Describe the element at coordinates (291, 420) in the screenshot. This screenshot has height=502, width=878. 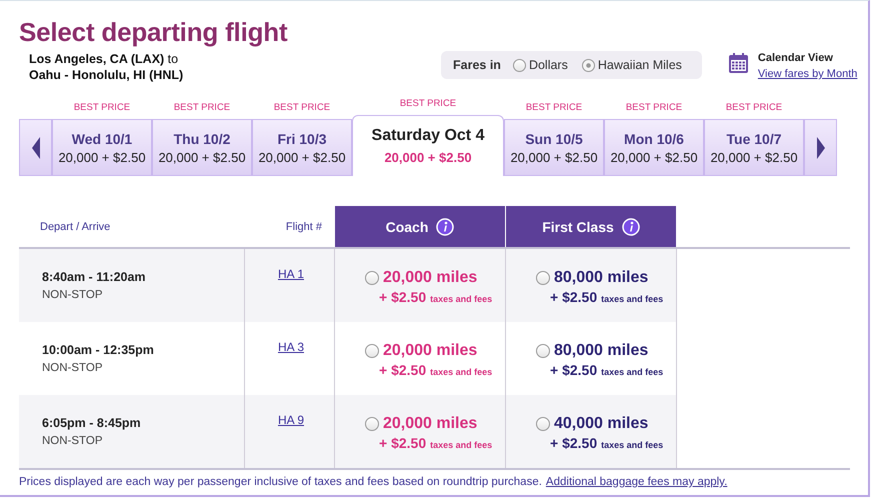
I see `flight-number-link: HA 9` at that location.